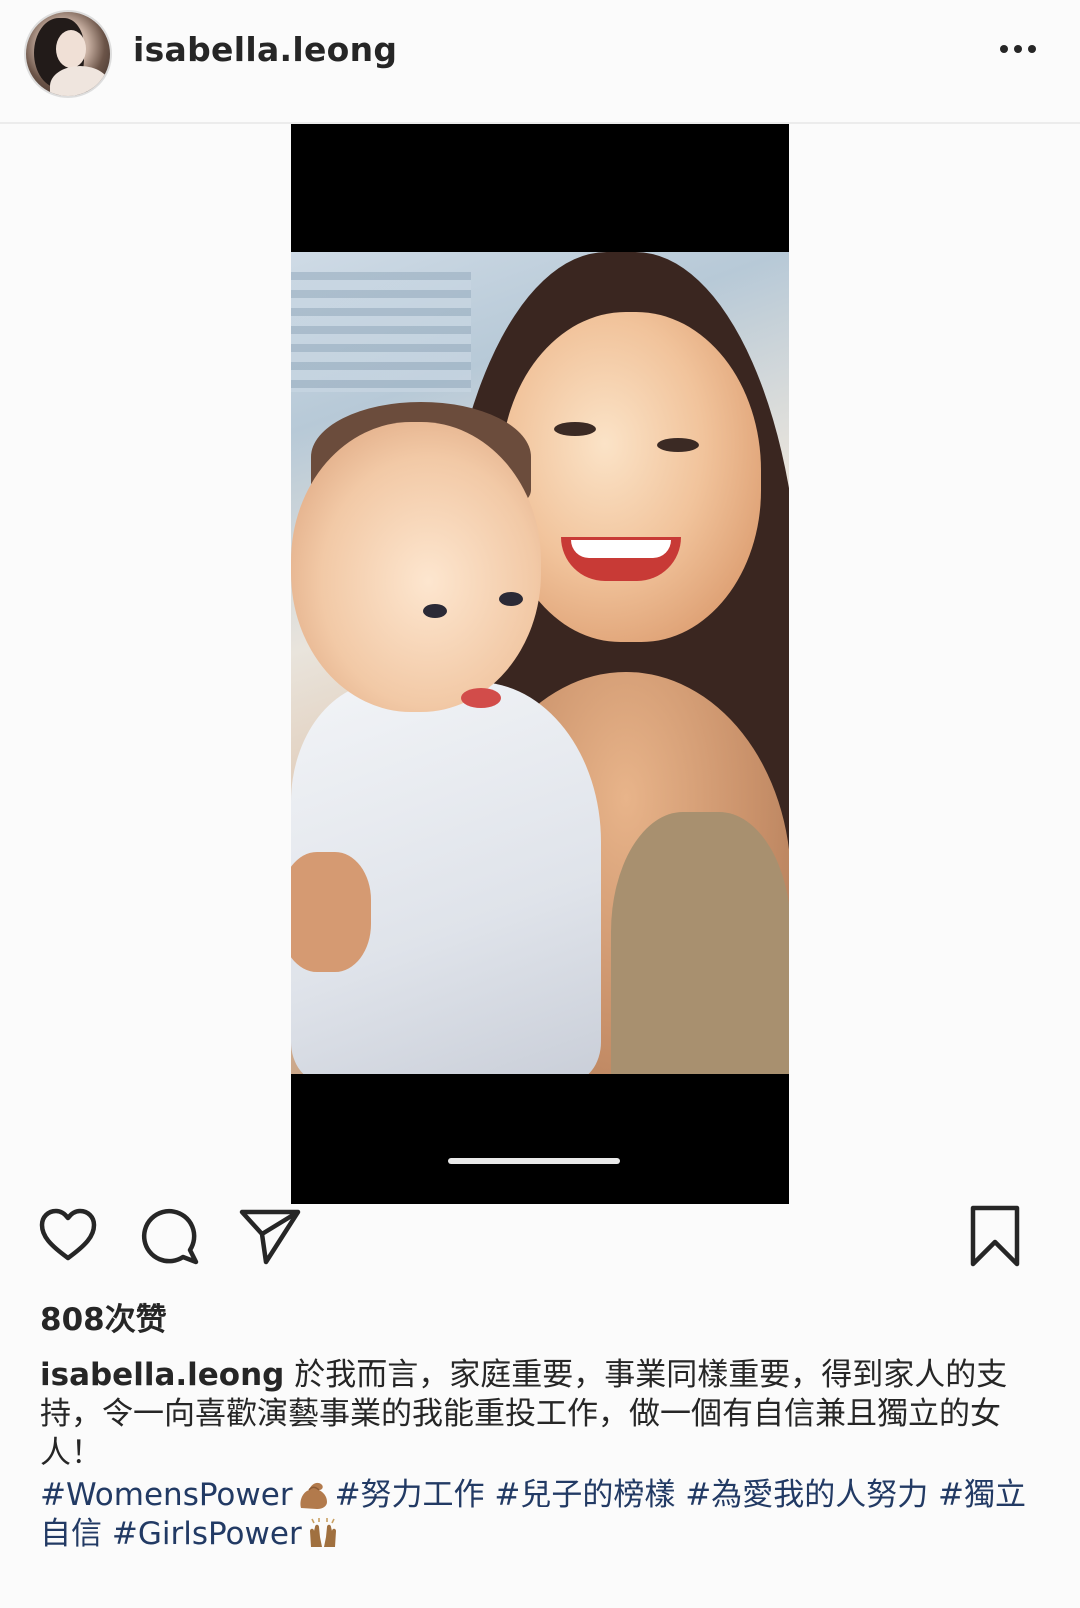  I want to click on avatar, so click(68, 54).